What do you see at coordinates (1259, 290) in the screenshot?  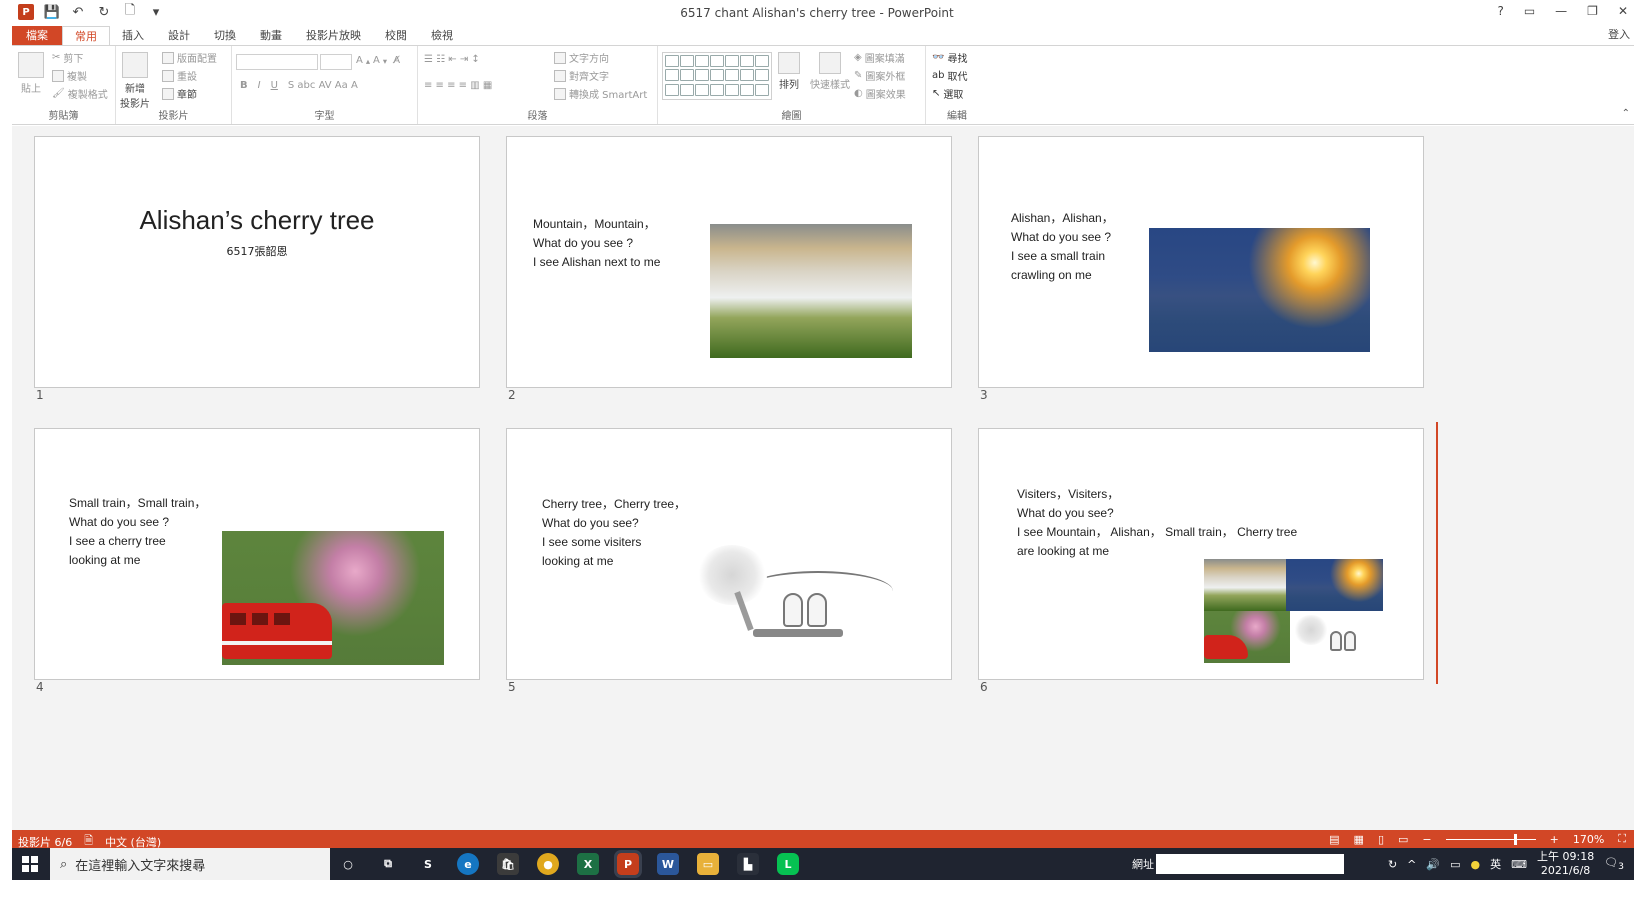 I see `sunrise-photo` at bounding box center [1259, 290].